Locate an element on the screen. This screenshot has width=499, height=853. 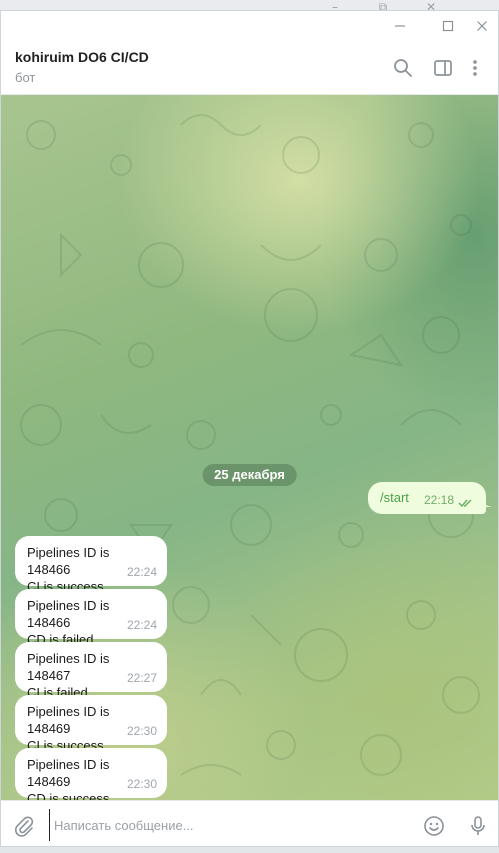
message-composer is located at coordinates (249, 823).